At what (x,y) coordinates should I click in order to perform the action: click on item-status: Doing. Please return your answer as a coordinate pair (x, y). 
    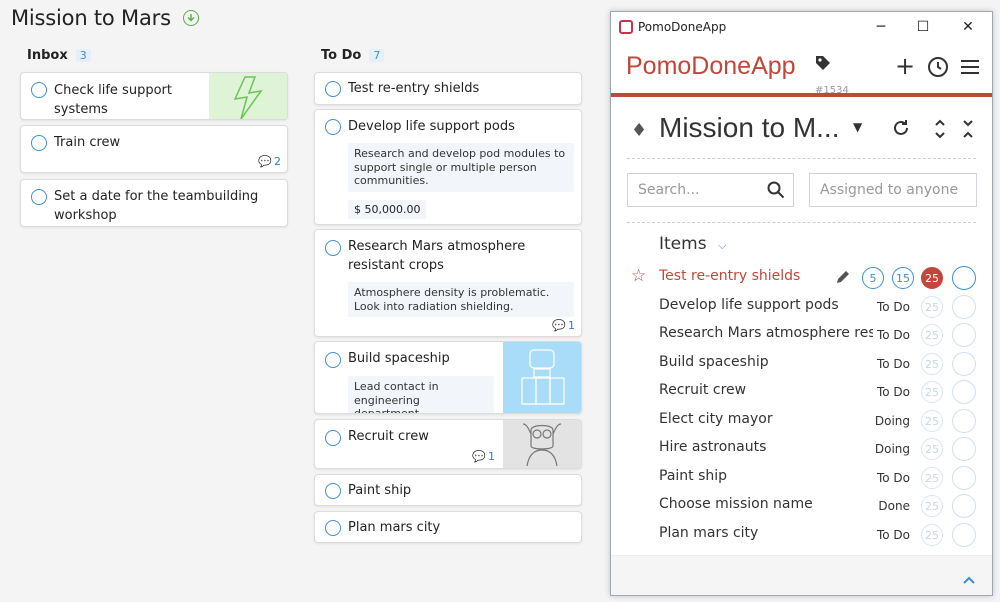
    Looking at the image, I should click on (892, 421).